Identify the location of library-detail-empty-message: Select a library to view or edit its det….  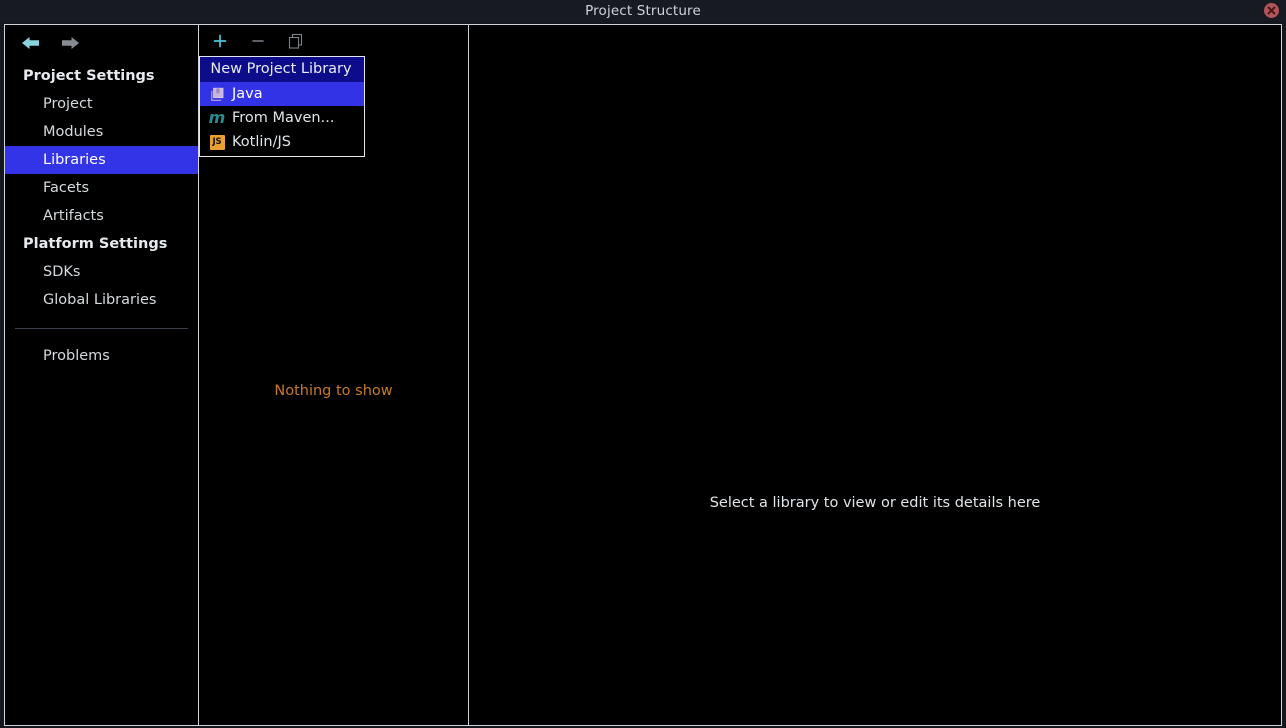
(875, 503).